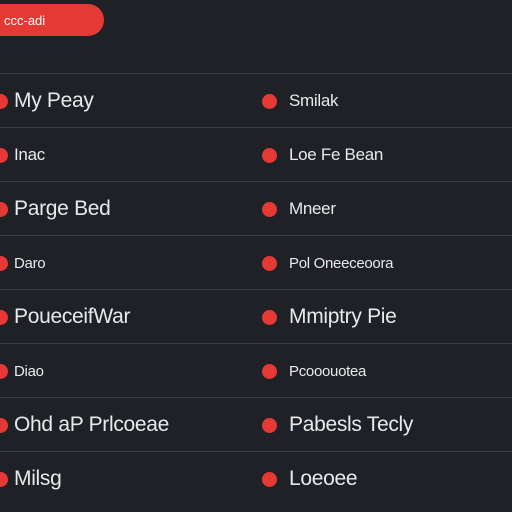 The height and width of the screenshot is (512, 512). I want to click on list-item: PoueceifWar, so click(65, 317).